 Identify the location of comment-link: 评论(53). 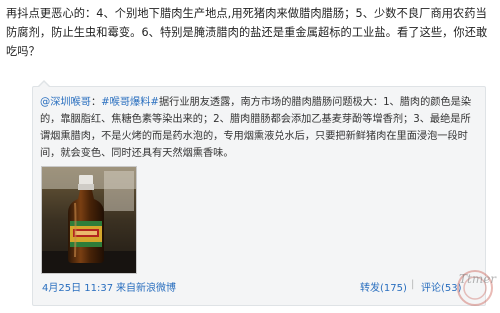
(441, 286).